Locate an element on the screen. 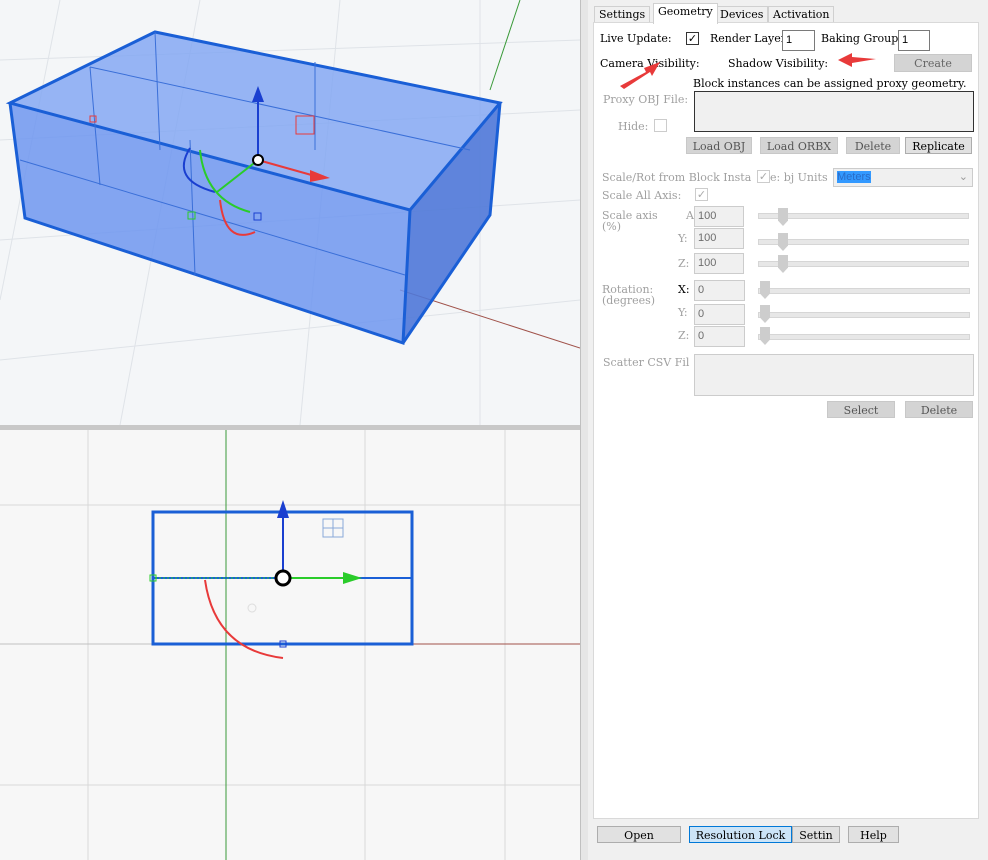 Image resolution: width=988 pixels, height=860 pixels. scale-all-axis-checkbox: ✓ is located at coordinates (701, 194).